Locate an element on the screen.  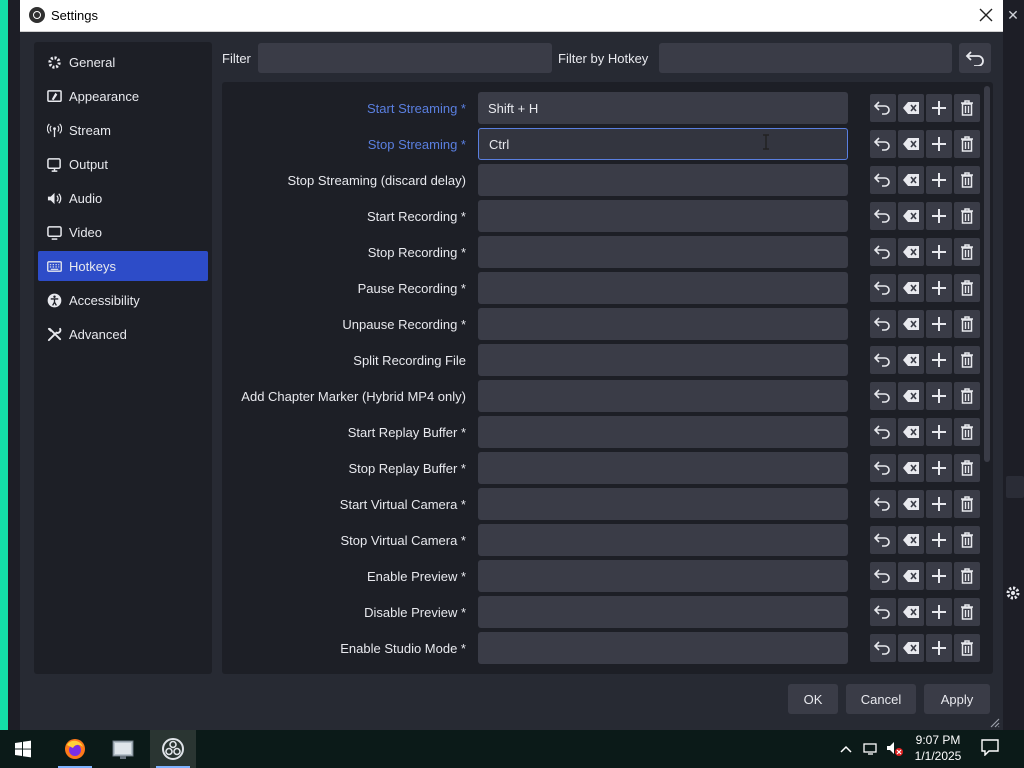
sidebar-item-general: General is located at coordinates (123, 62).